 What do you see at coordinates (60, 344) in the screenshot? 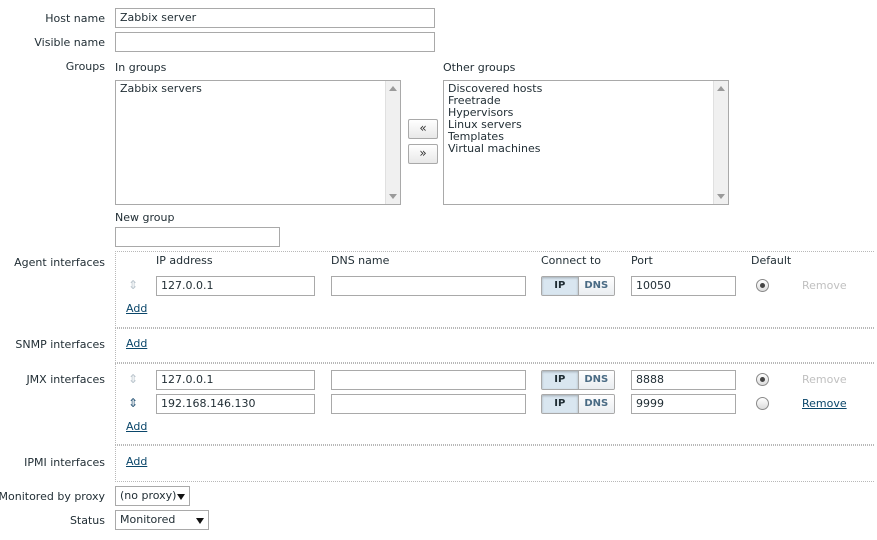
I see `snmp-interfaces-label: SNMP interfaces` at bounding box center [60, 344].